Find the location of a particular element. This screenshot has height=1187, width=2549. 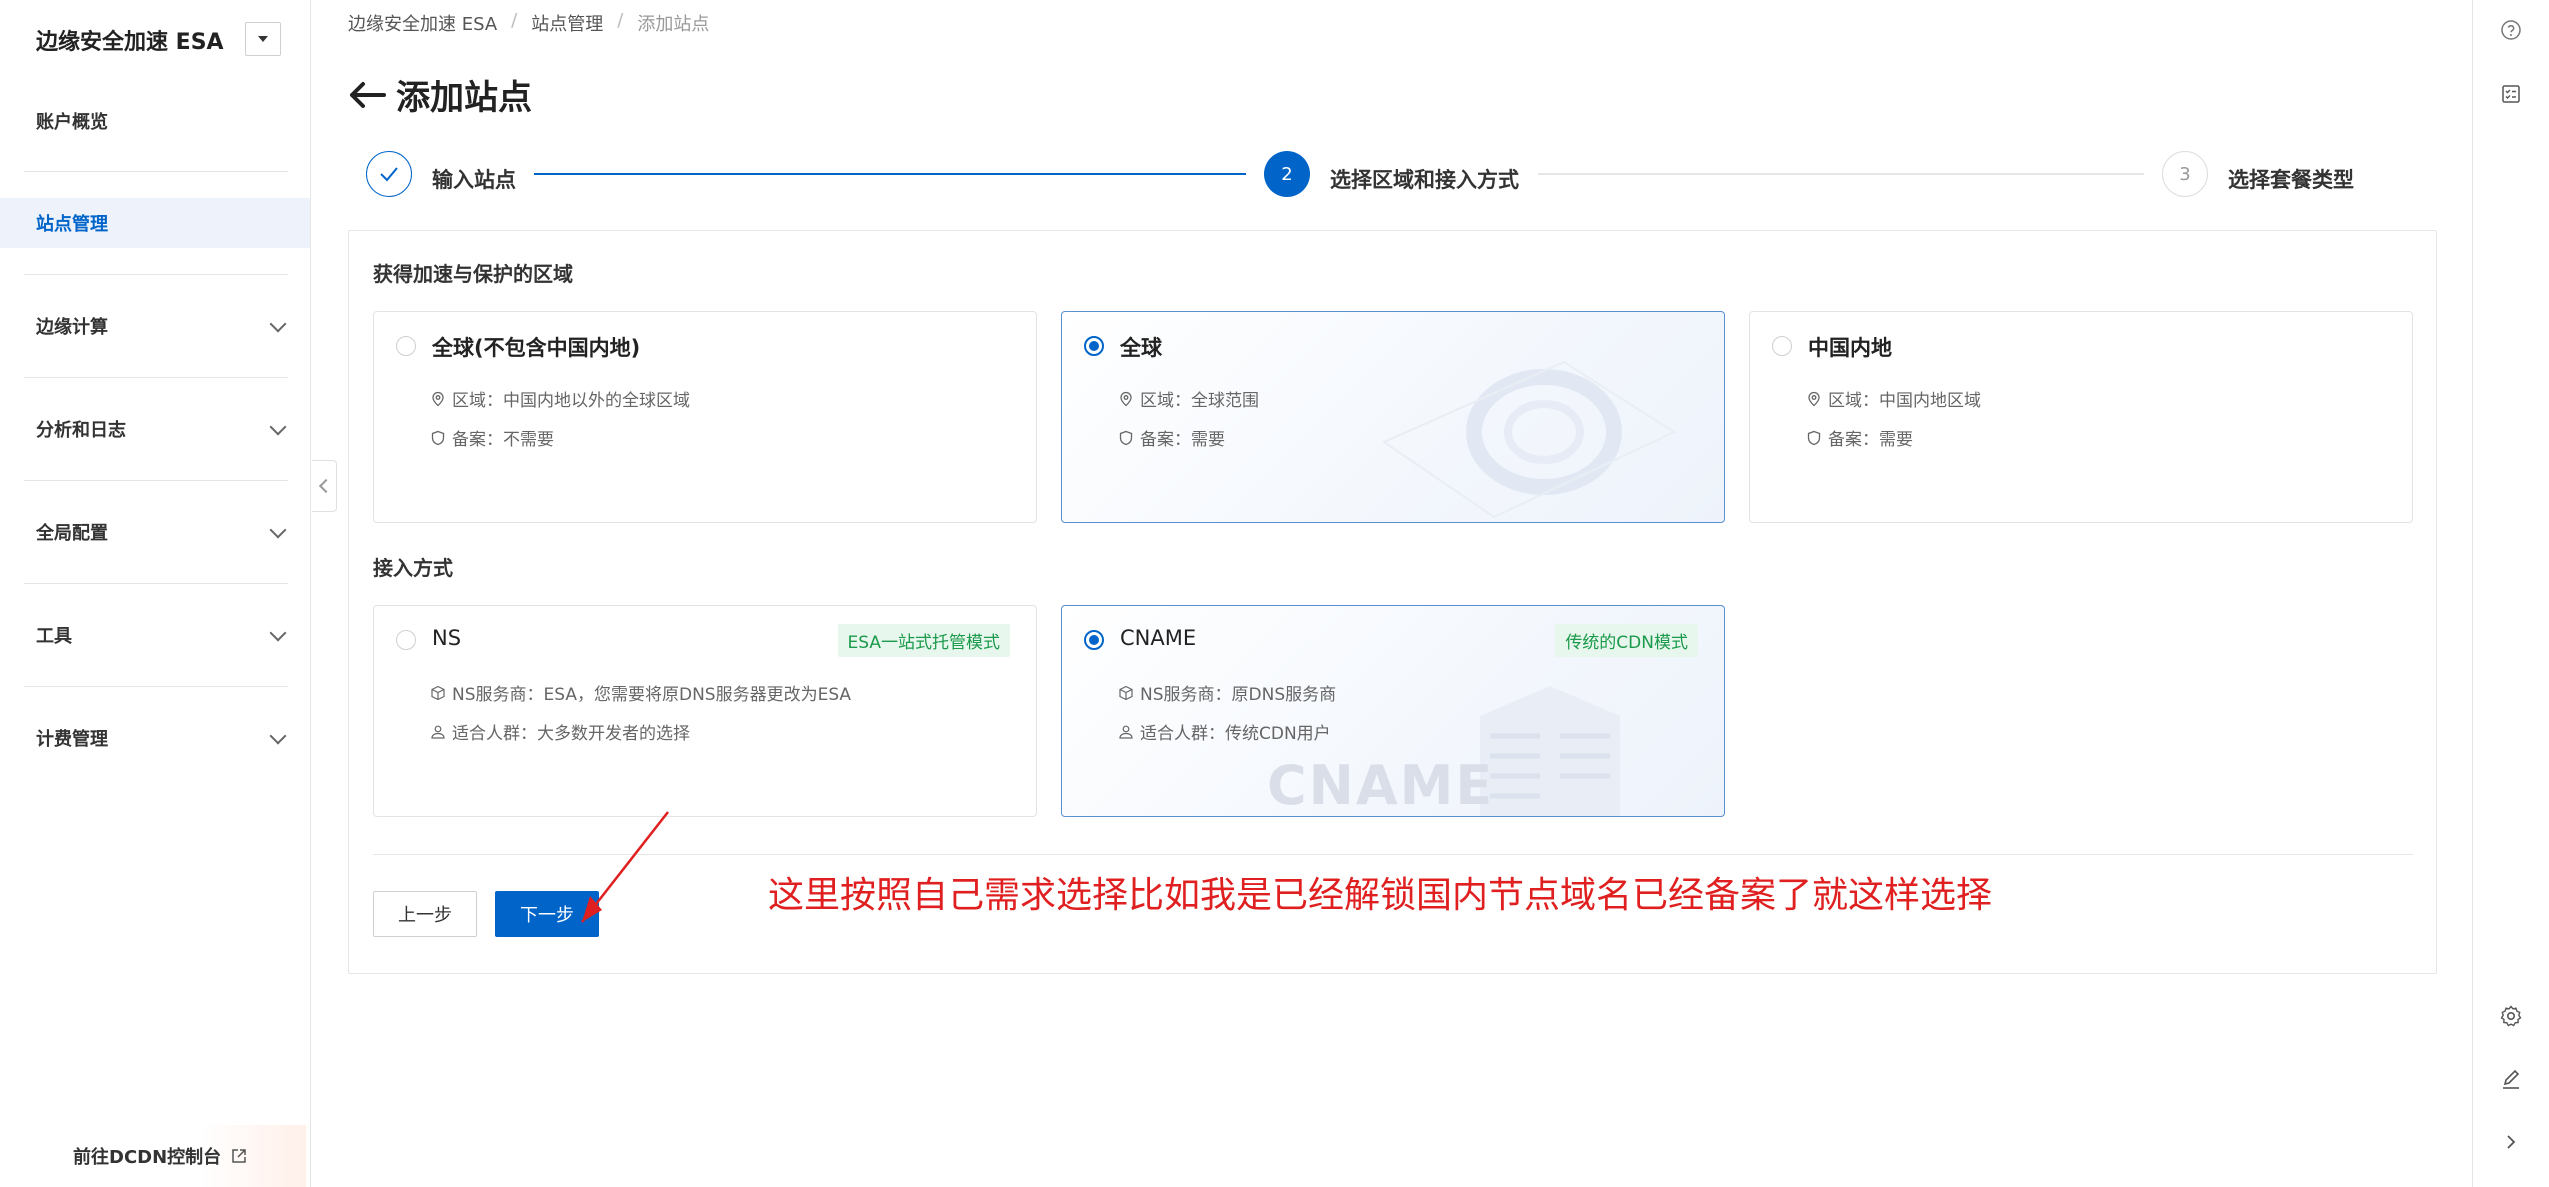

chevron-right-icon is located at coordinates (2511, 1142).